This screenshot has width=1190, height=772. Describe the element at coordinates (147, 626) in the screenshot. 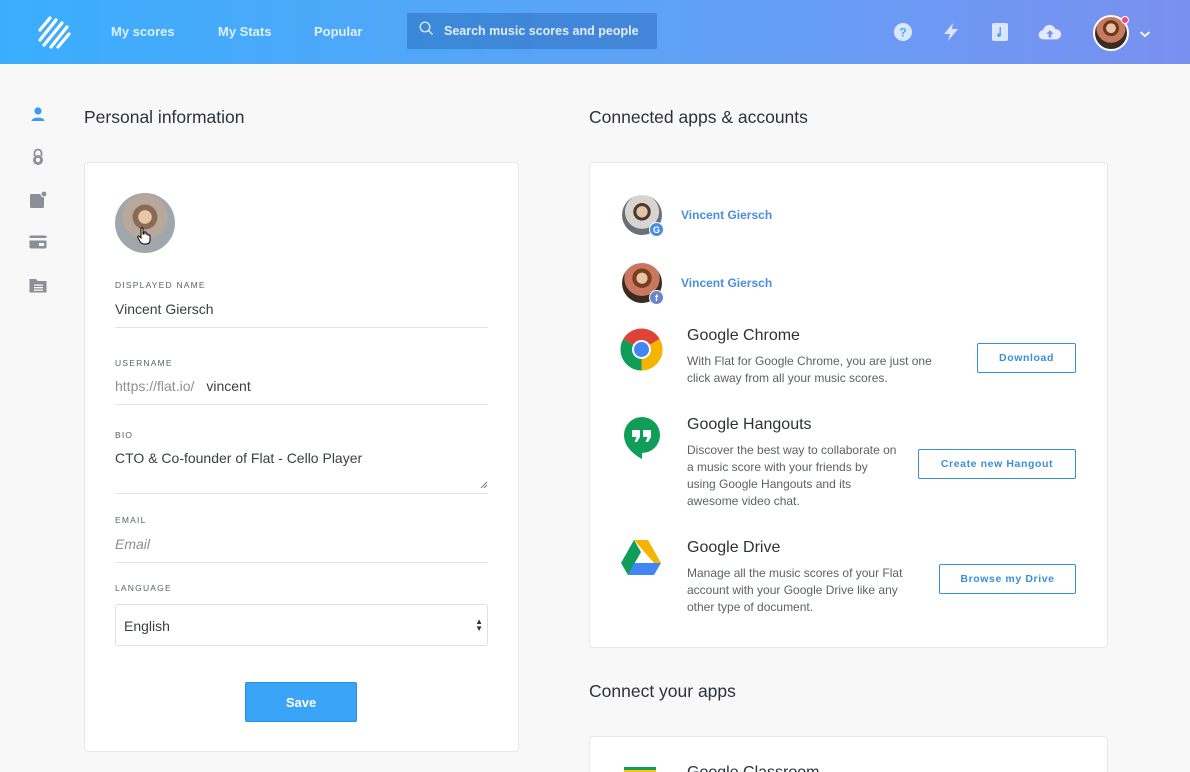

I see `language-value: English` at that location.